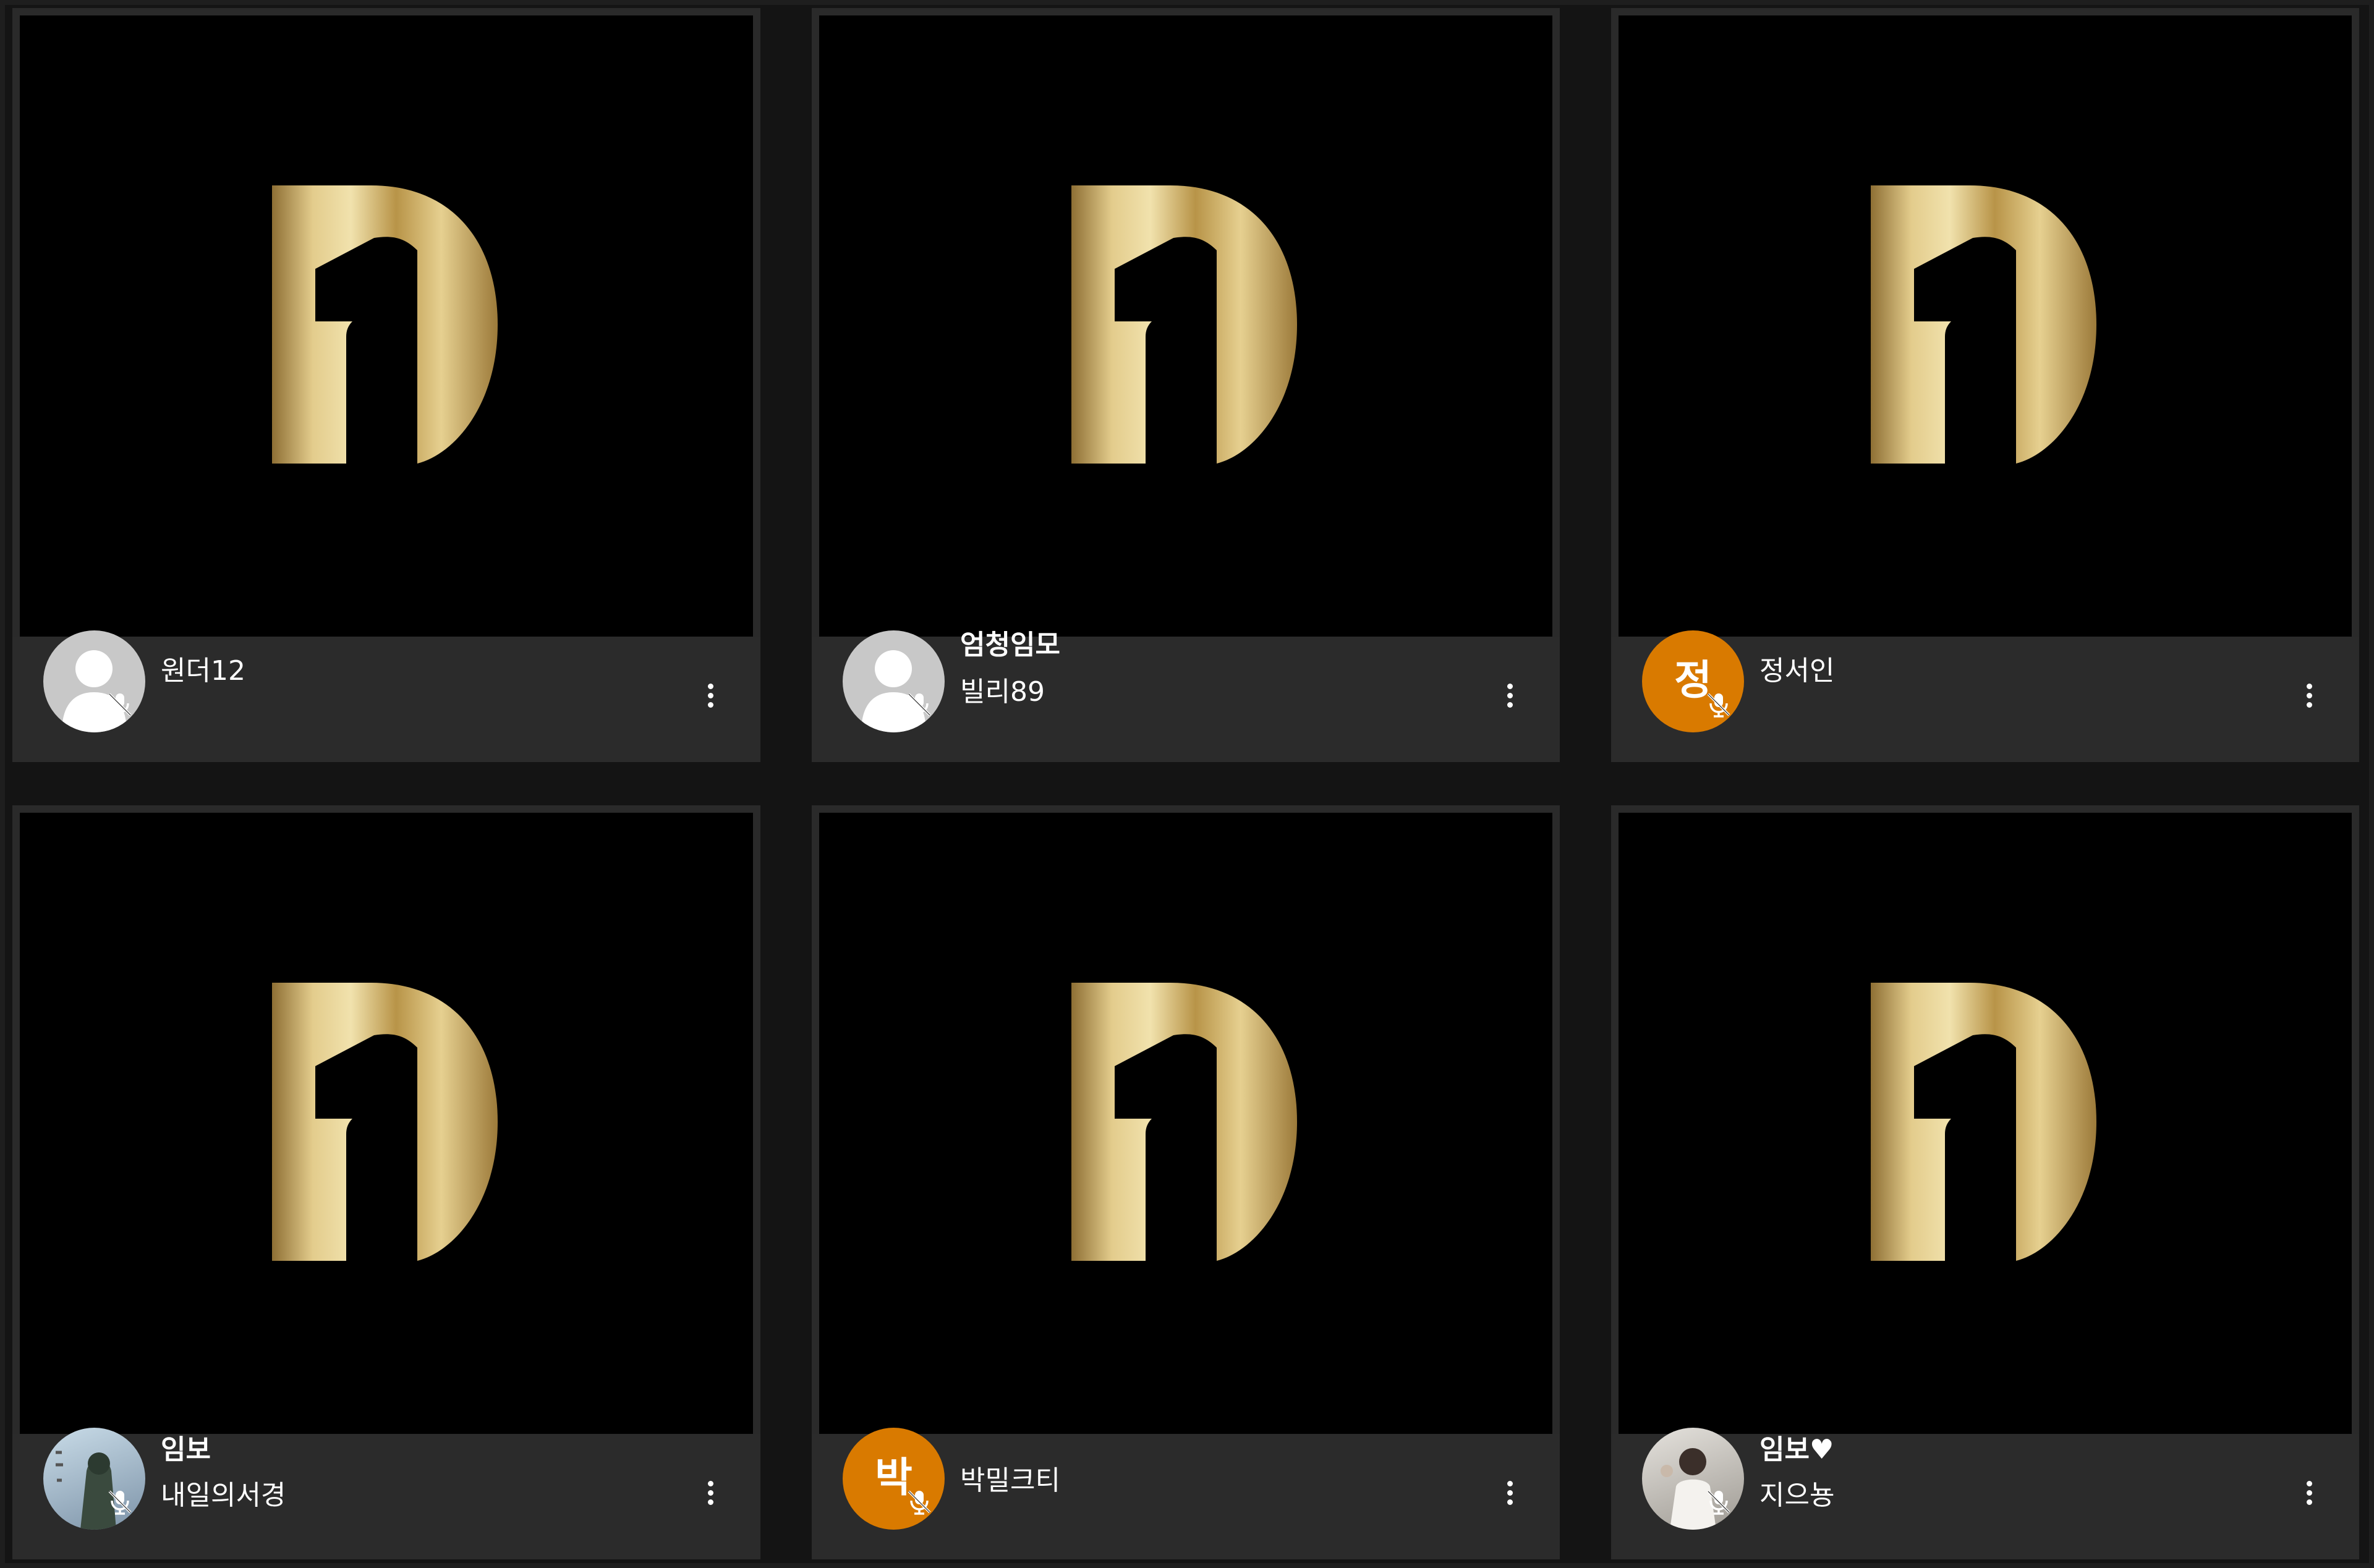  What do you see at coordinates (386, 696) in the screenshot?
I see `participant-info-bar: 원더12` at bounding box center [386, 696].